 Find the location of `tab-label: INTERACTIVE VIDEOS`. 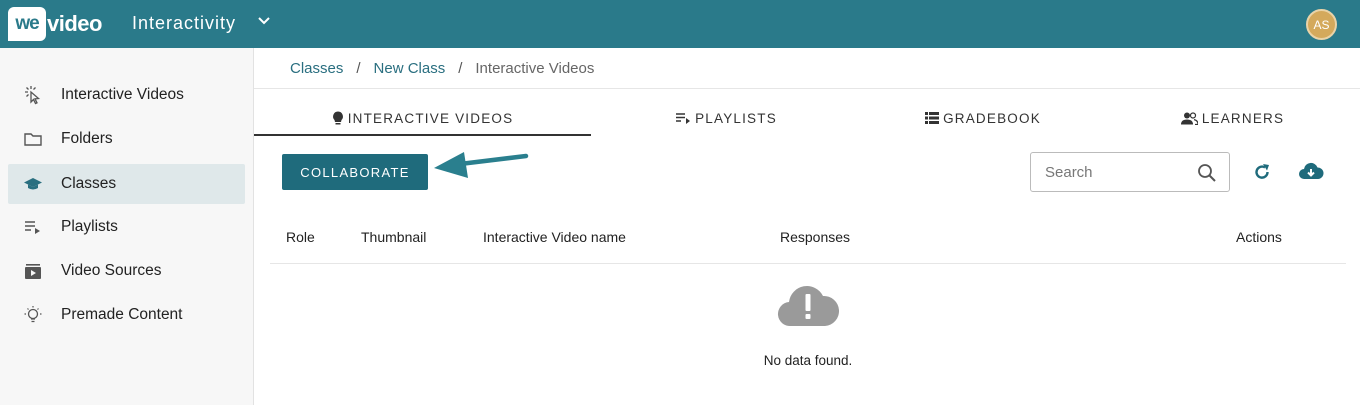

tab-label: INTERACTIVE VIDEOS is located at coordinates (430, 118).